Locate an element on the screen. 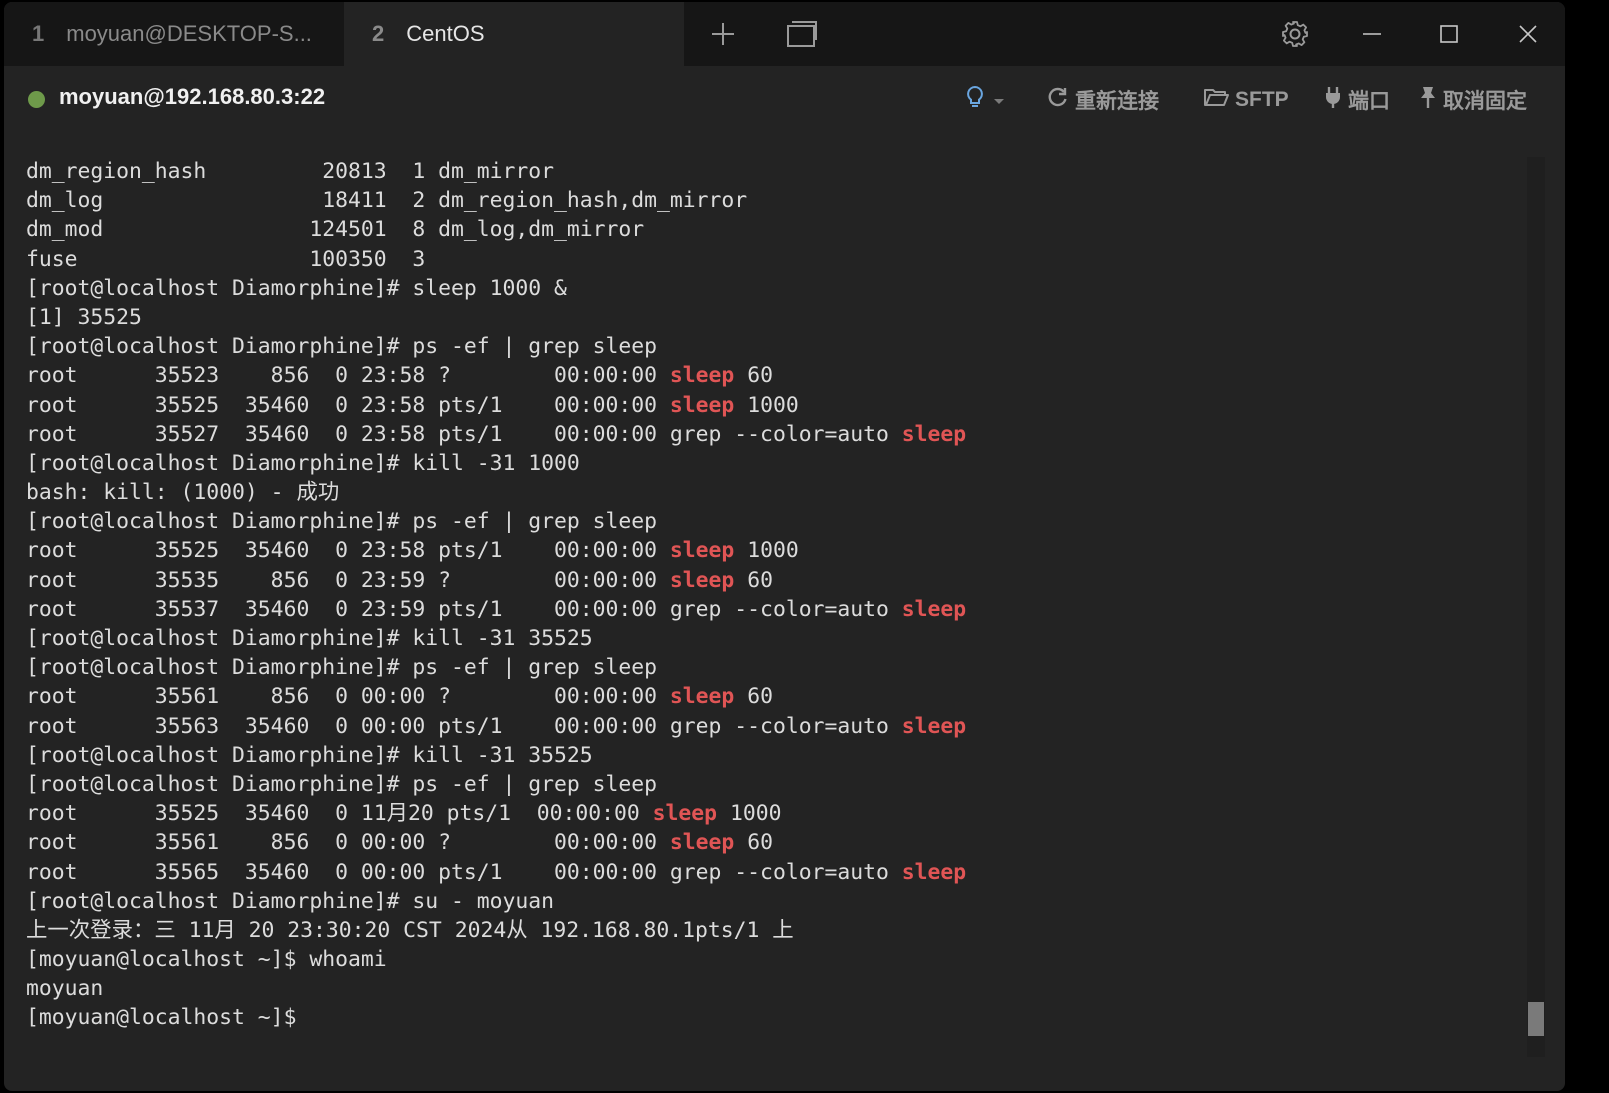  terminal-text: [moyuan@localhost ~]$ is located at coordinates (168, 1018).